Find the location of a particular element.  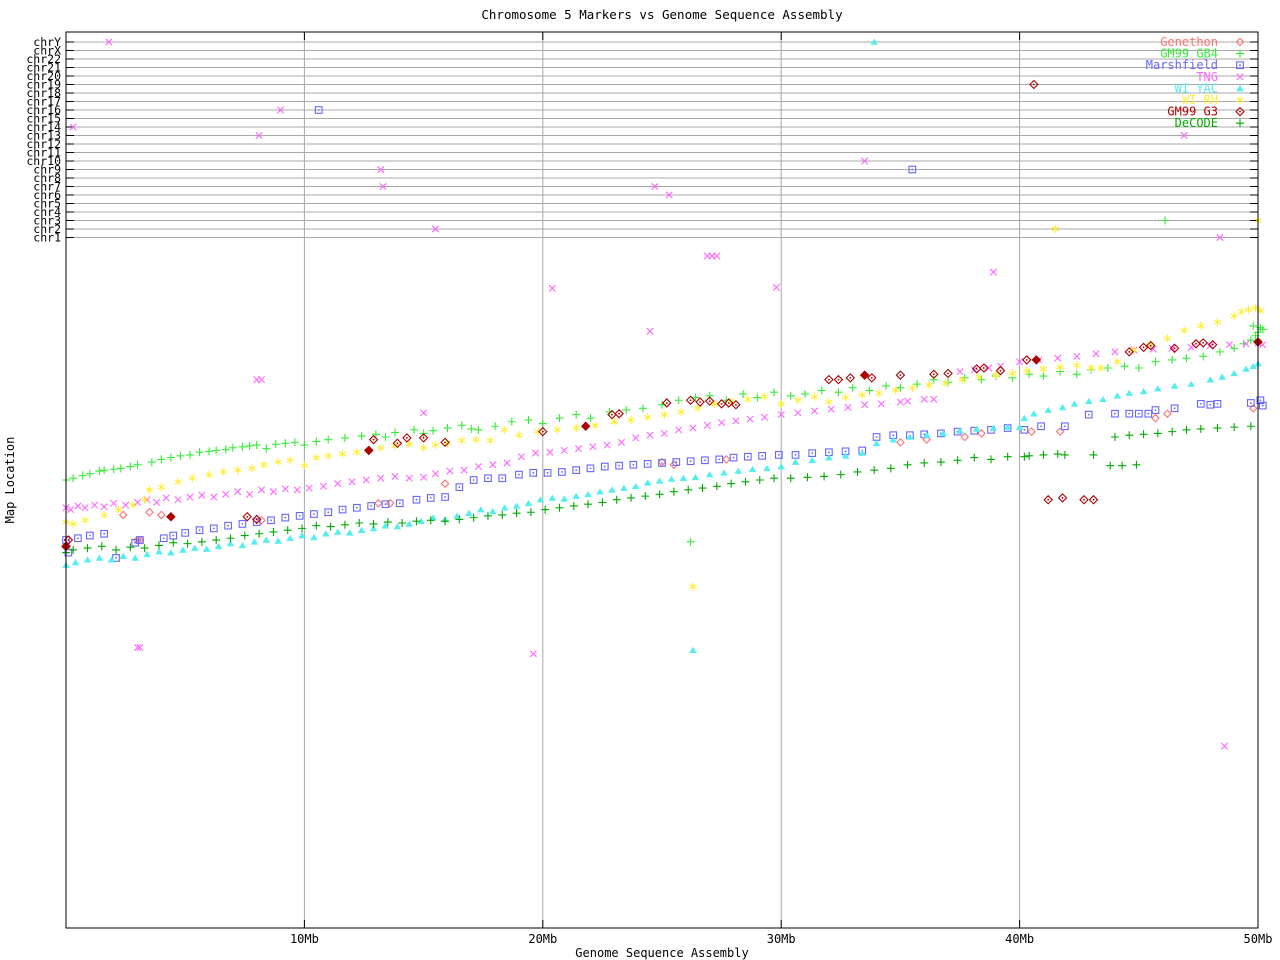

x-tick-label: 30Mb is located at coordinates (781, 939).